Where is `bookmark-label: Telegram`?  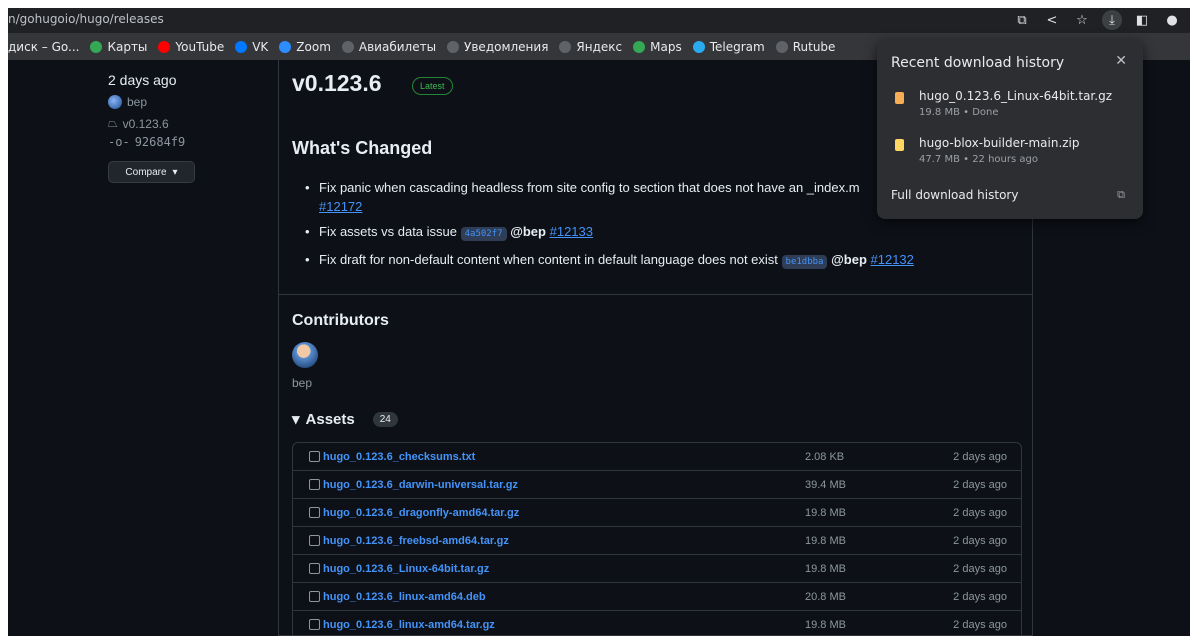 bookmark-label: Telegram is located at coordinates (737, 46).